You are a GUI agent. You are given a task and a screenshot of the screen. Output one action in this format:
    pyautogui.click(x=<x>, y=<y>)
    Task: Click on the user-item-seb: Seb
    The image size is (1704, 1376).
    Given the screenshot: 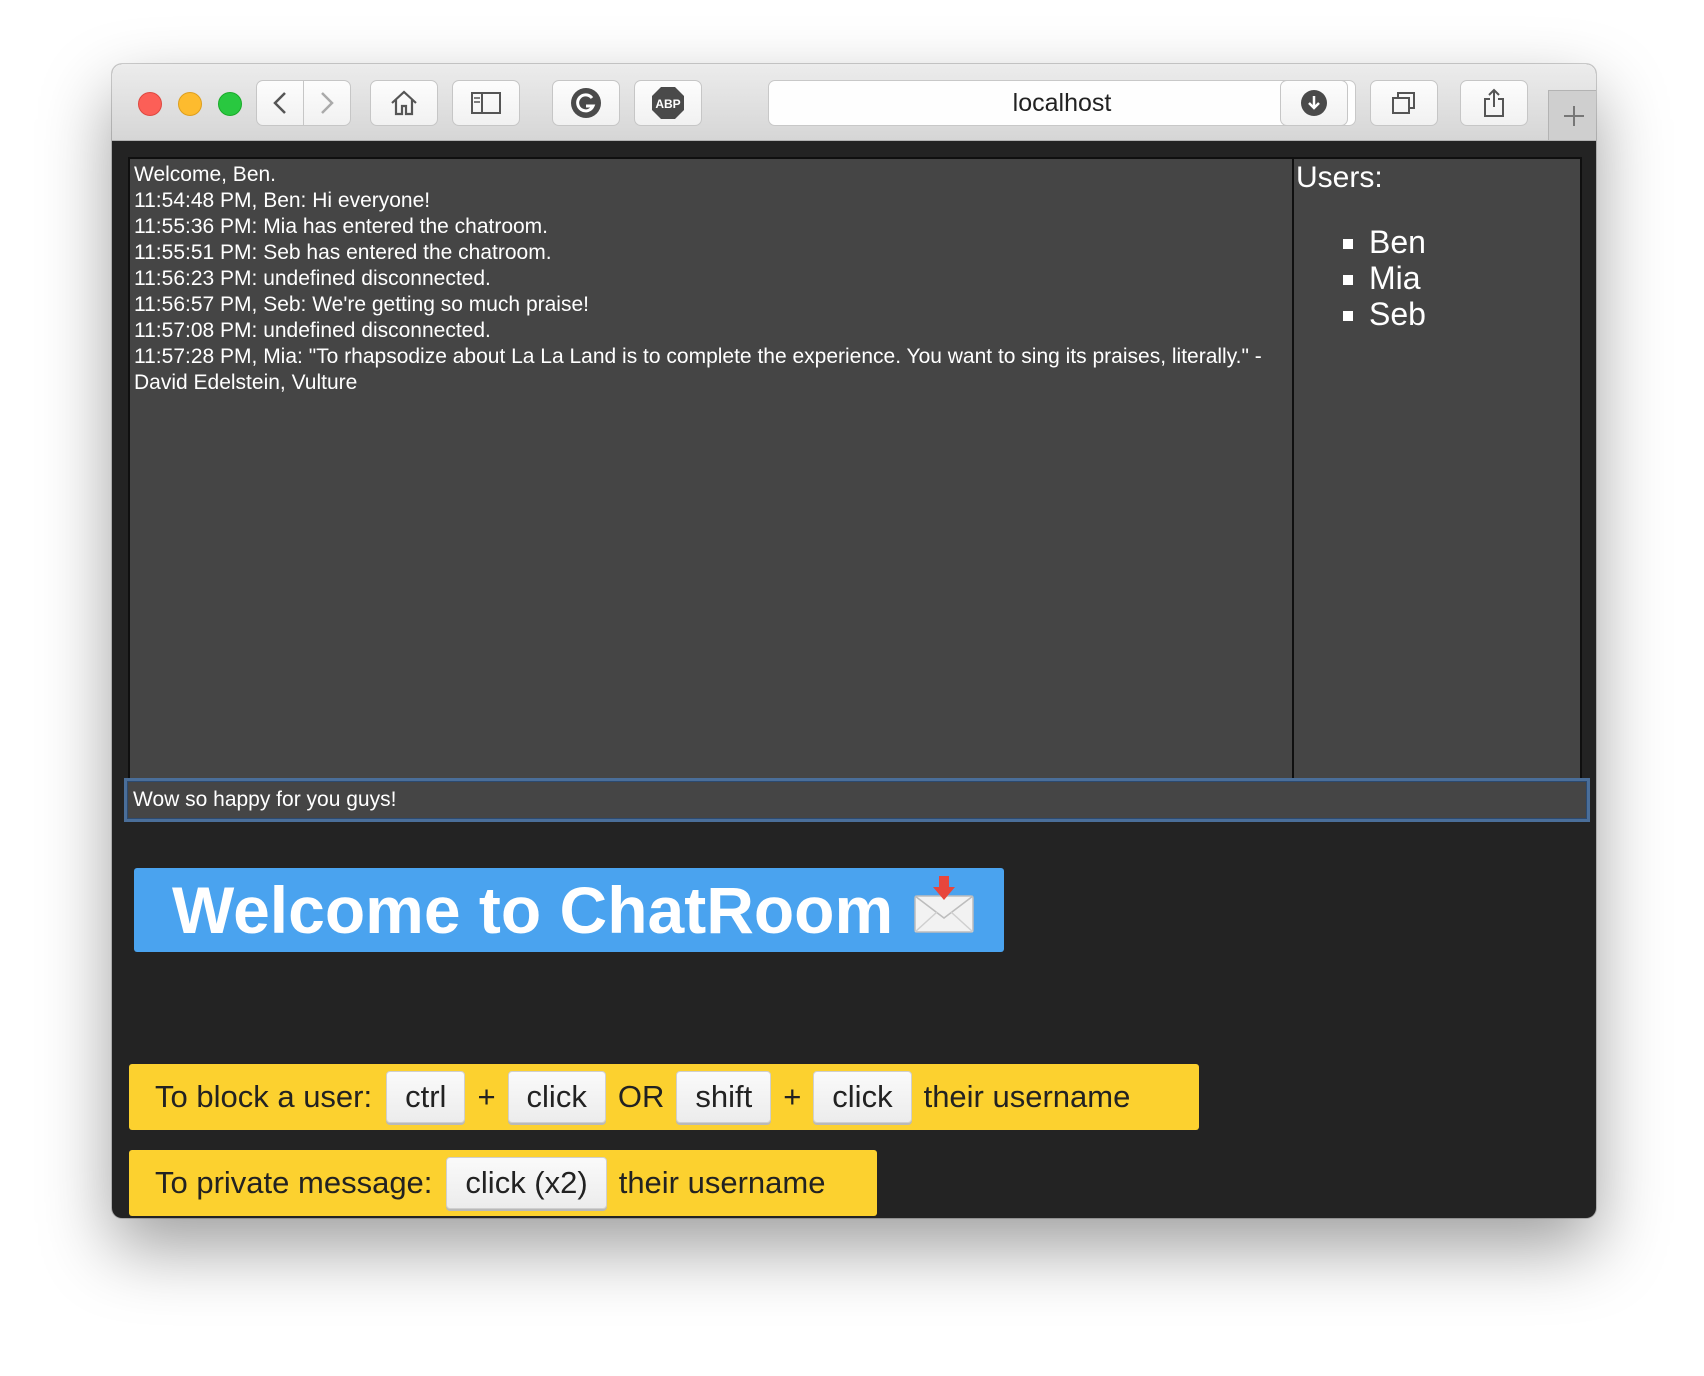 What is the action you would take?
    pyautogui.click(x=1474, y=314)
    